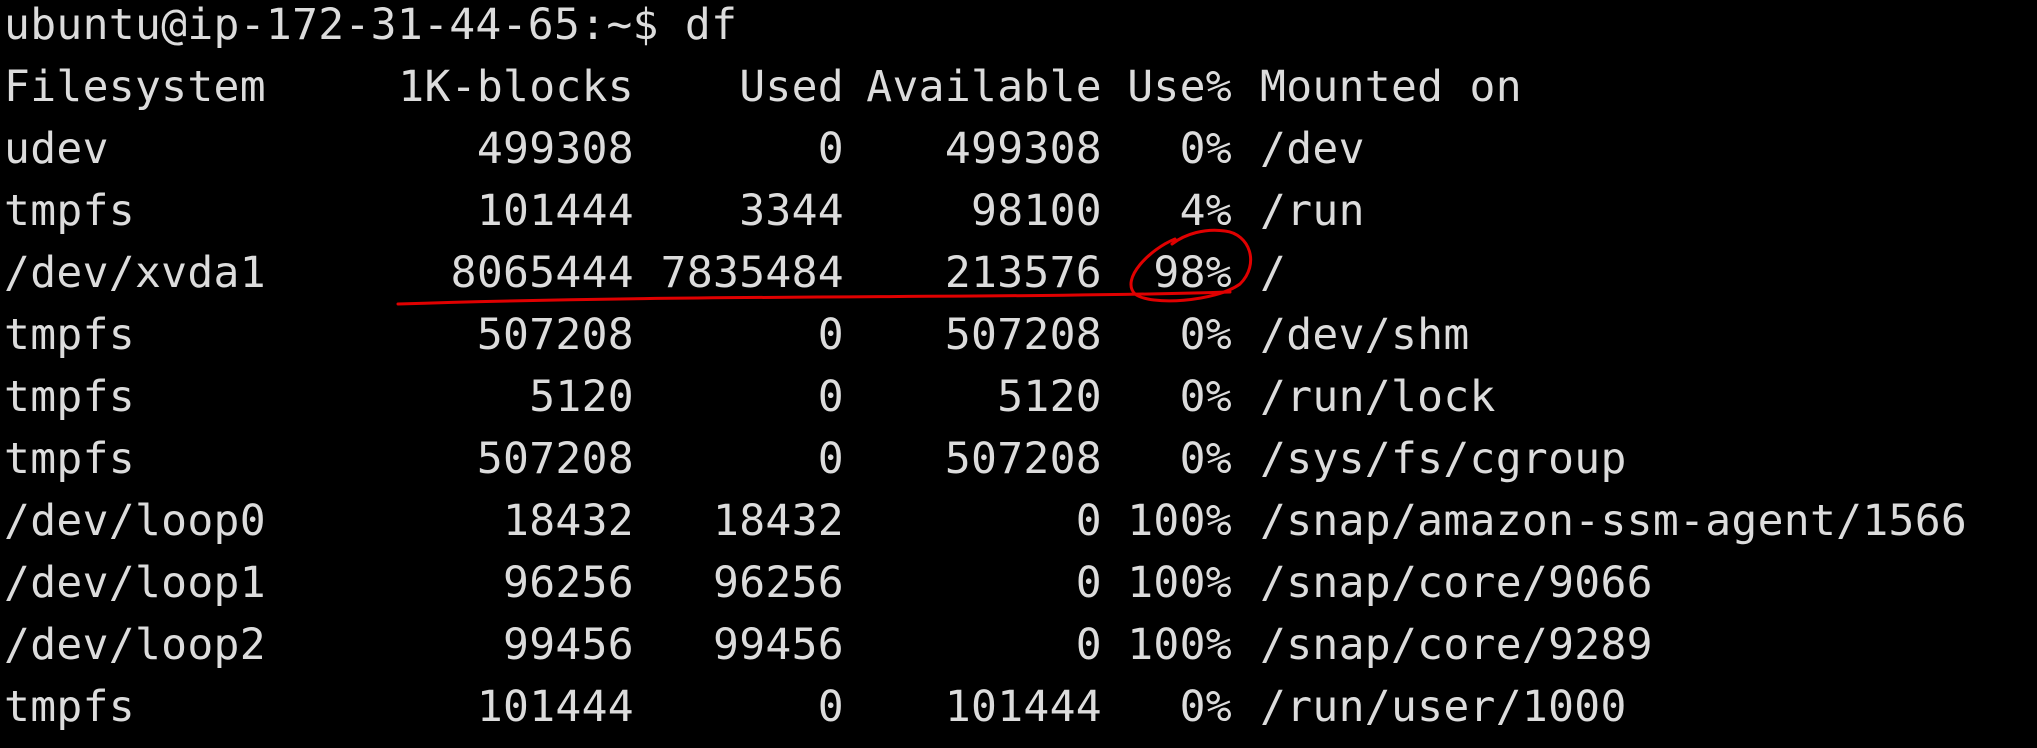 The height and width of the screenshot is (748, 2037). Describe the element at coordinates (984, 87) in the screenshot. I see `header-available: Available` at that location.